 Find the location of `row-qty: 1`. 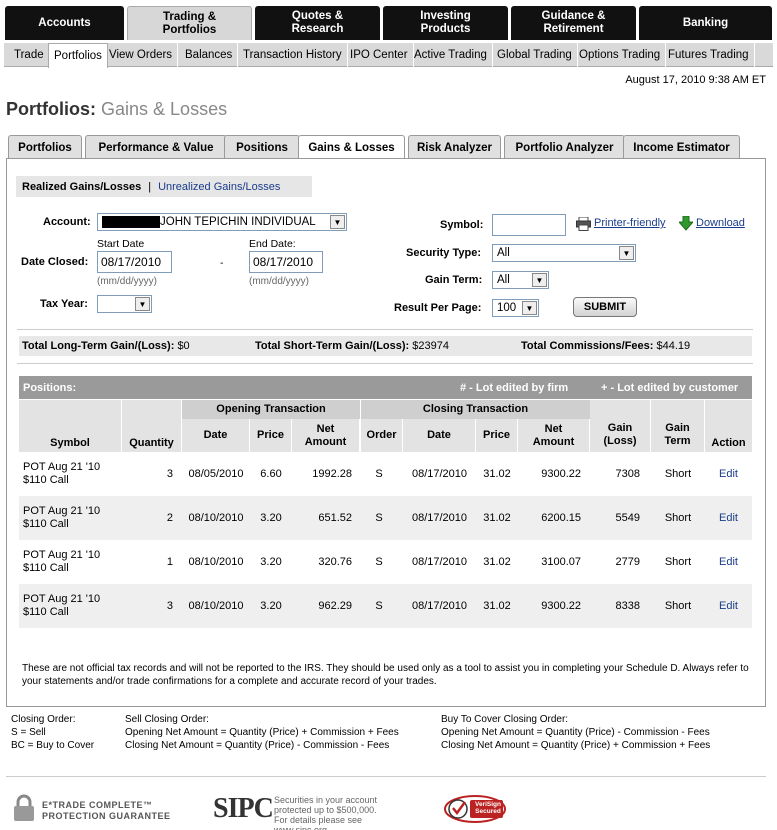

row-qty: 1 is located at coordinates (169, 562).